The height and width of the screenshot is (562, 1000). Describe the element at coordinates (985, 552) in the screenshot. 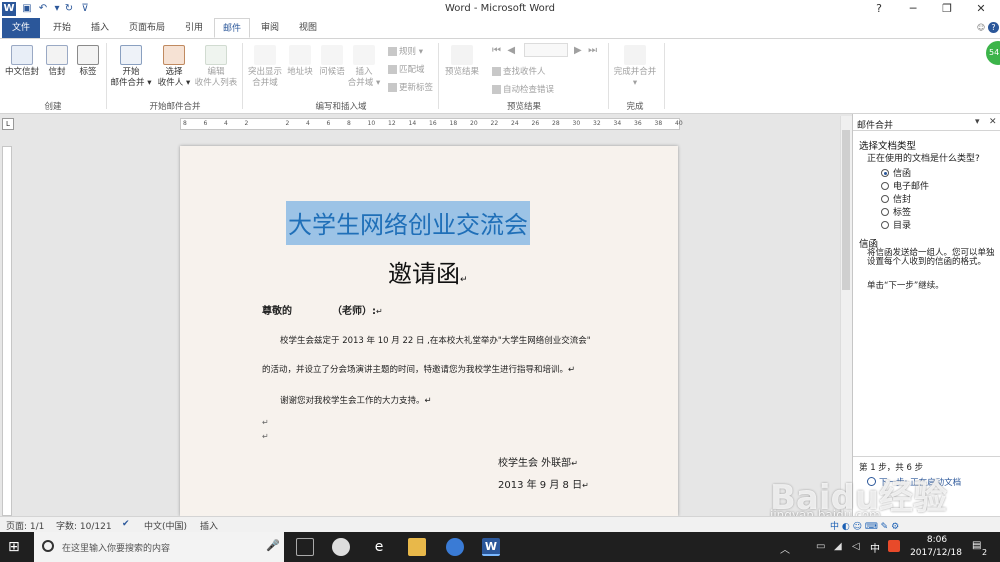

I see `notification-count: 2` at that location.